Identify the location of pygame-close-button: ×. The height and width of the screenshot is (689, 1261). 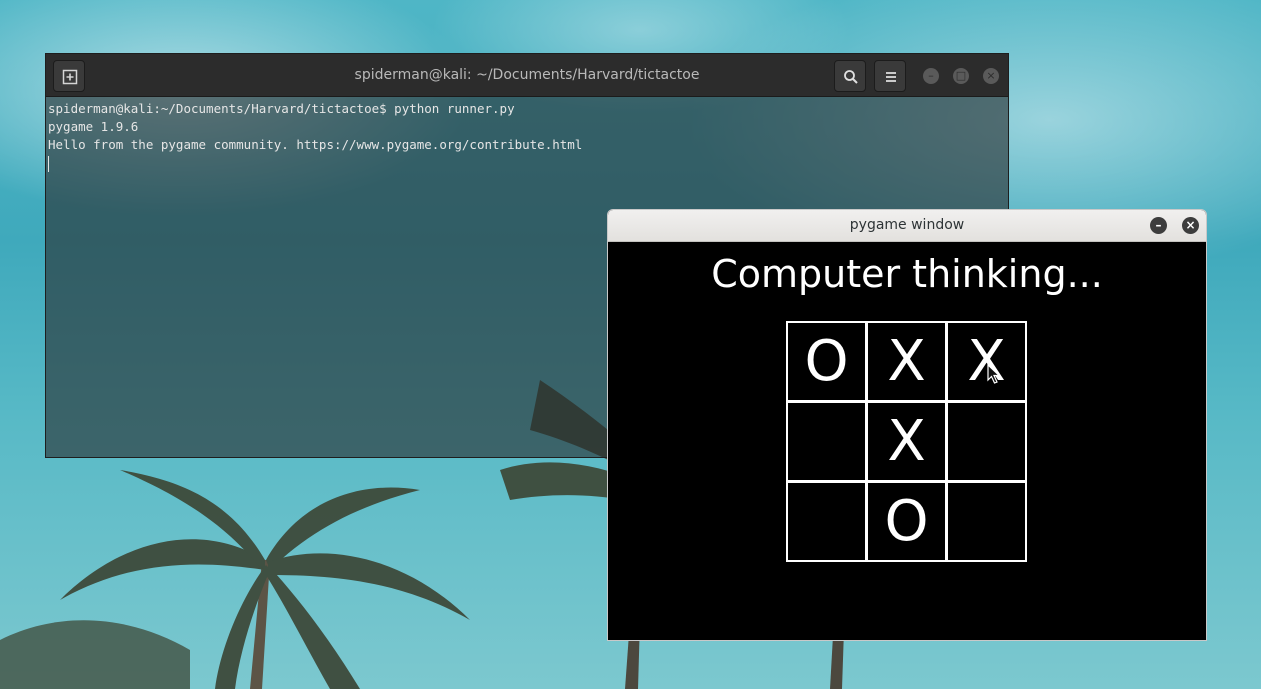
(1190, 225).